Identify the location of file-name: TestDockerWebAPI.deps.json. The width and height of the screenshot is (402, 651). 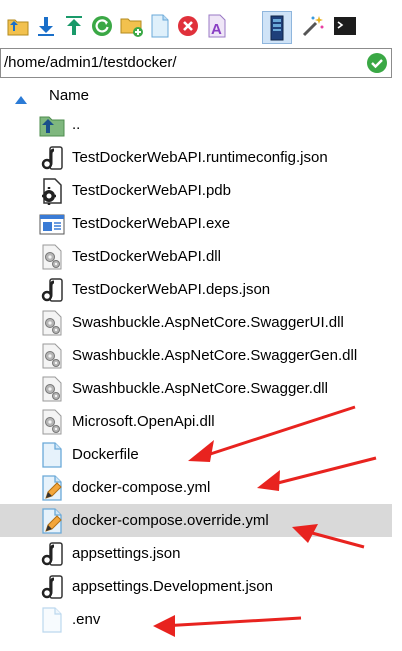
(171, 289).